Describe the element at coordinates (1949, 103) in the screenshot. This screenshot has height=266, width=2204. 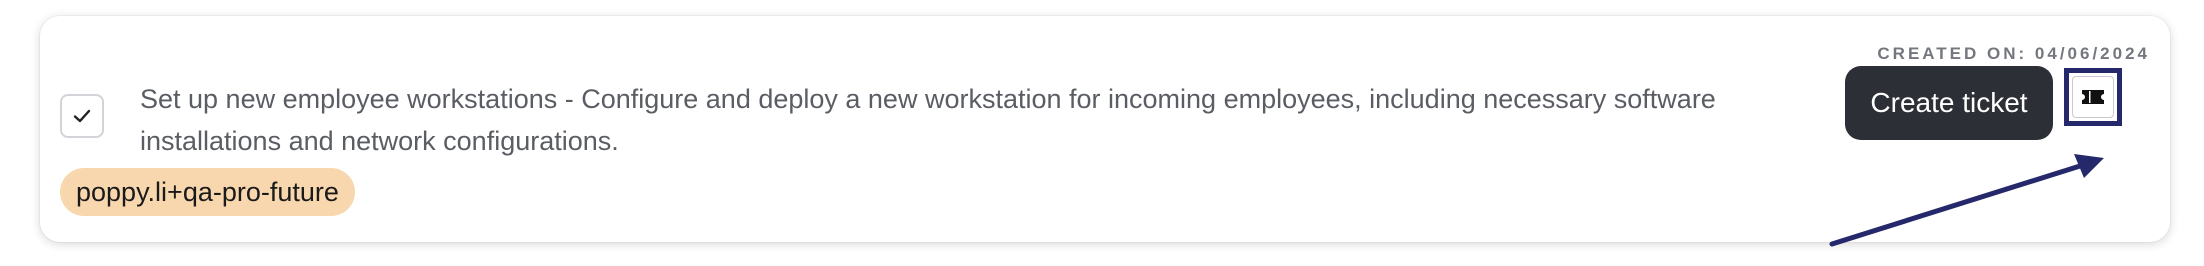
I see `create-ticket-tooltip: Create ticket` at that location.